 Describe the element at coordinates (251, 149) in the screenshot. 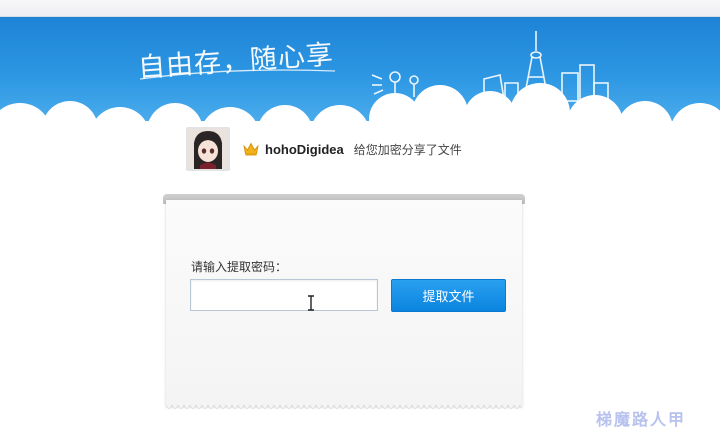

I see `crown-icon` at that location.